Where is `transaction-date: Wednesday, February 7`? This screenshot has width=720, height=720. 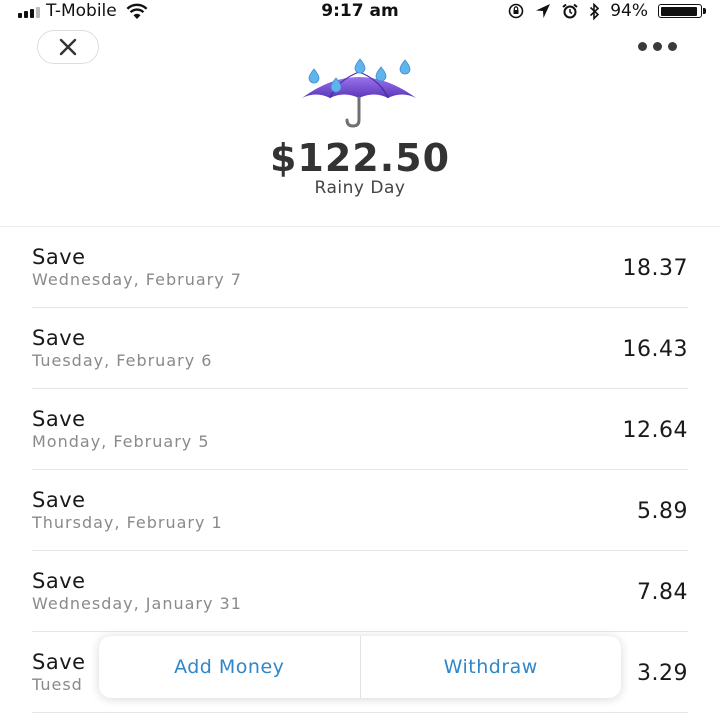
transaction-date: Wednesday, February 7 is located at coordinates (137, 279).